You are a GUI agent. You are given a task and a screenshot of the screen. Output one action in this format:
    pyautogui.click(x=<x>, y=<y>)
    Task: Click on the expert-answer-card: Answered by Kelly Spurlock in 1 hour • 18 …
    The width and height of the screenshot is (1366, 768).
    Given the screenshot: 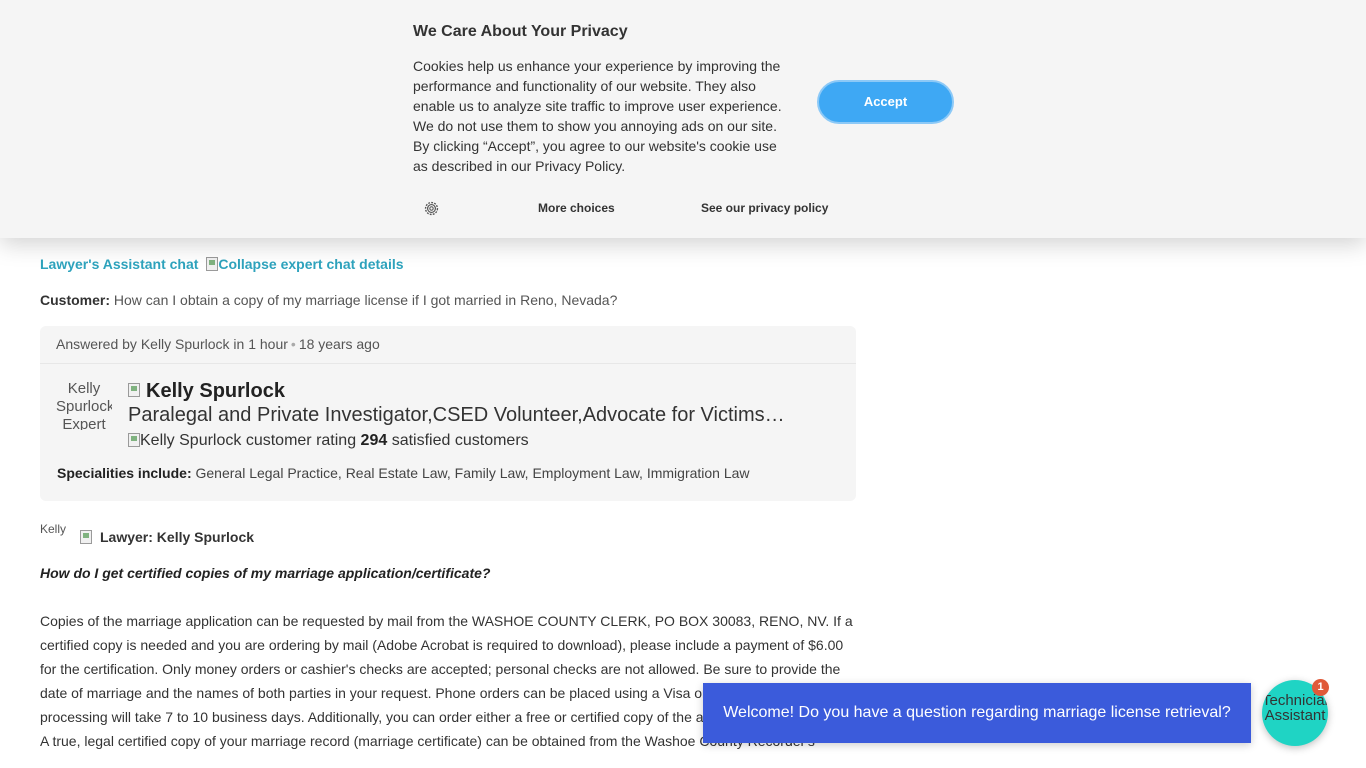 What is the action you would take?
    pyautogui.click(x=448, y=413)
    